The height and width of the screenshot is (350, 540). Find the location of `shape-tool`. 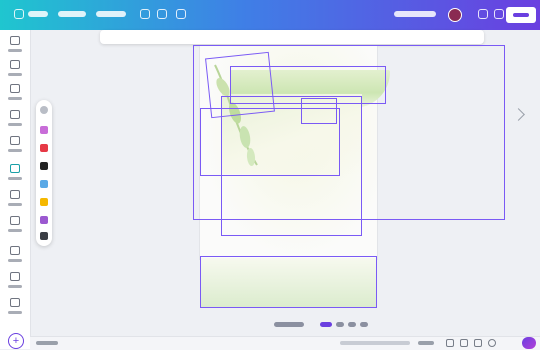

shape-tool is located at coordinates (44, 236).